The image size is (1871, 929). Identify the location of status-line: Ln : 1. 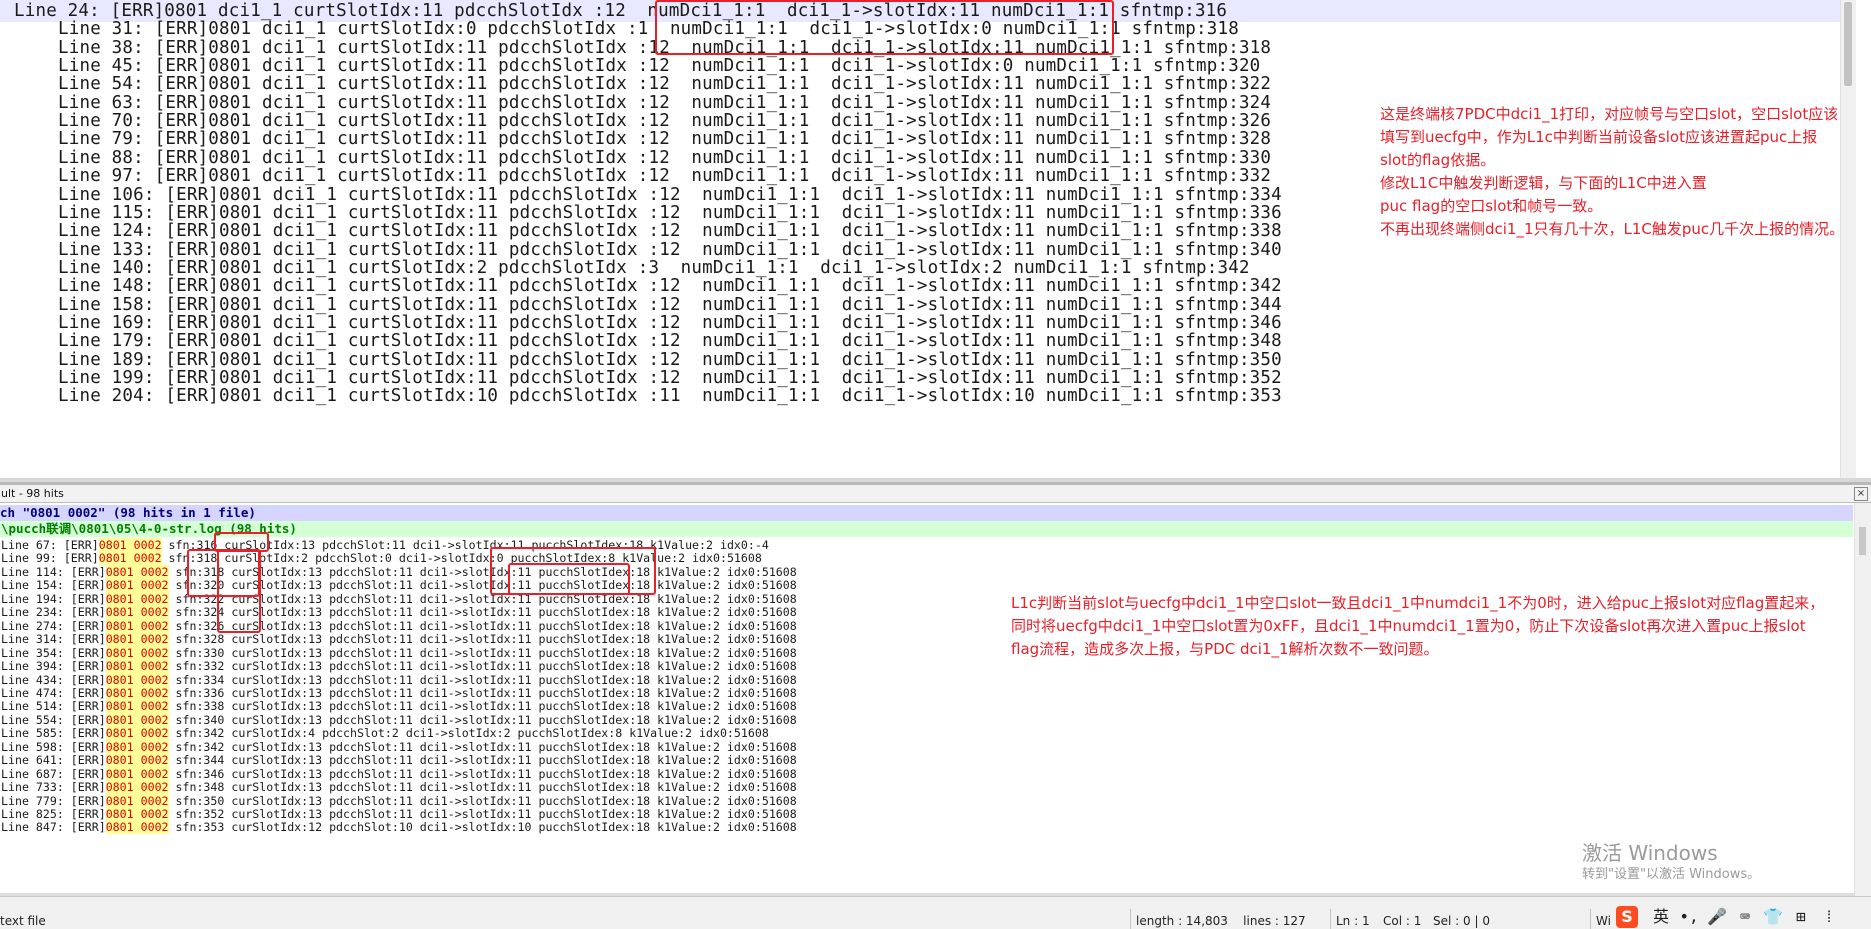
(1353, 921).